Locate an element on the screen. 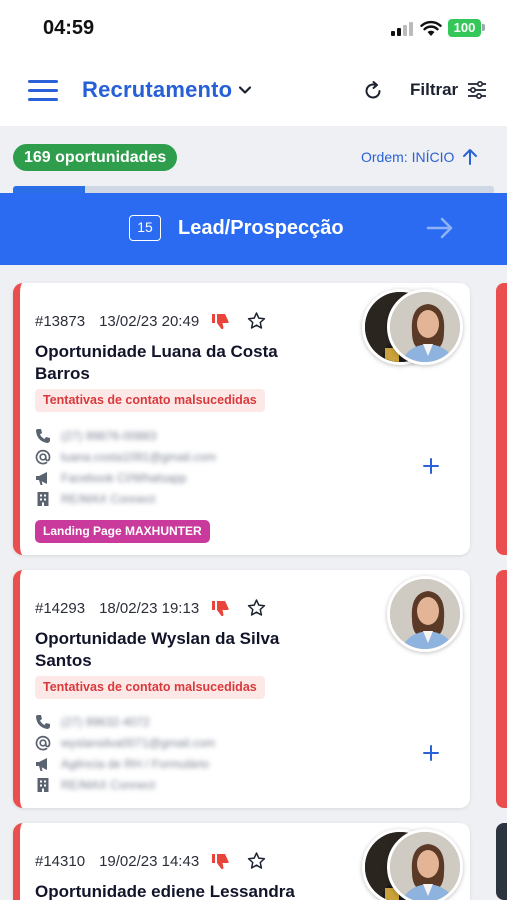  card-header: #14310 19/02/23 14:43 is located at coordinates (151, 861).